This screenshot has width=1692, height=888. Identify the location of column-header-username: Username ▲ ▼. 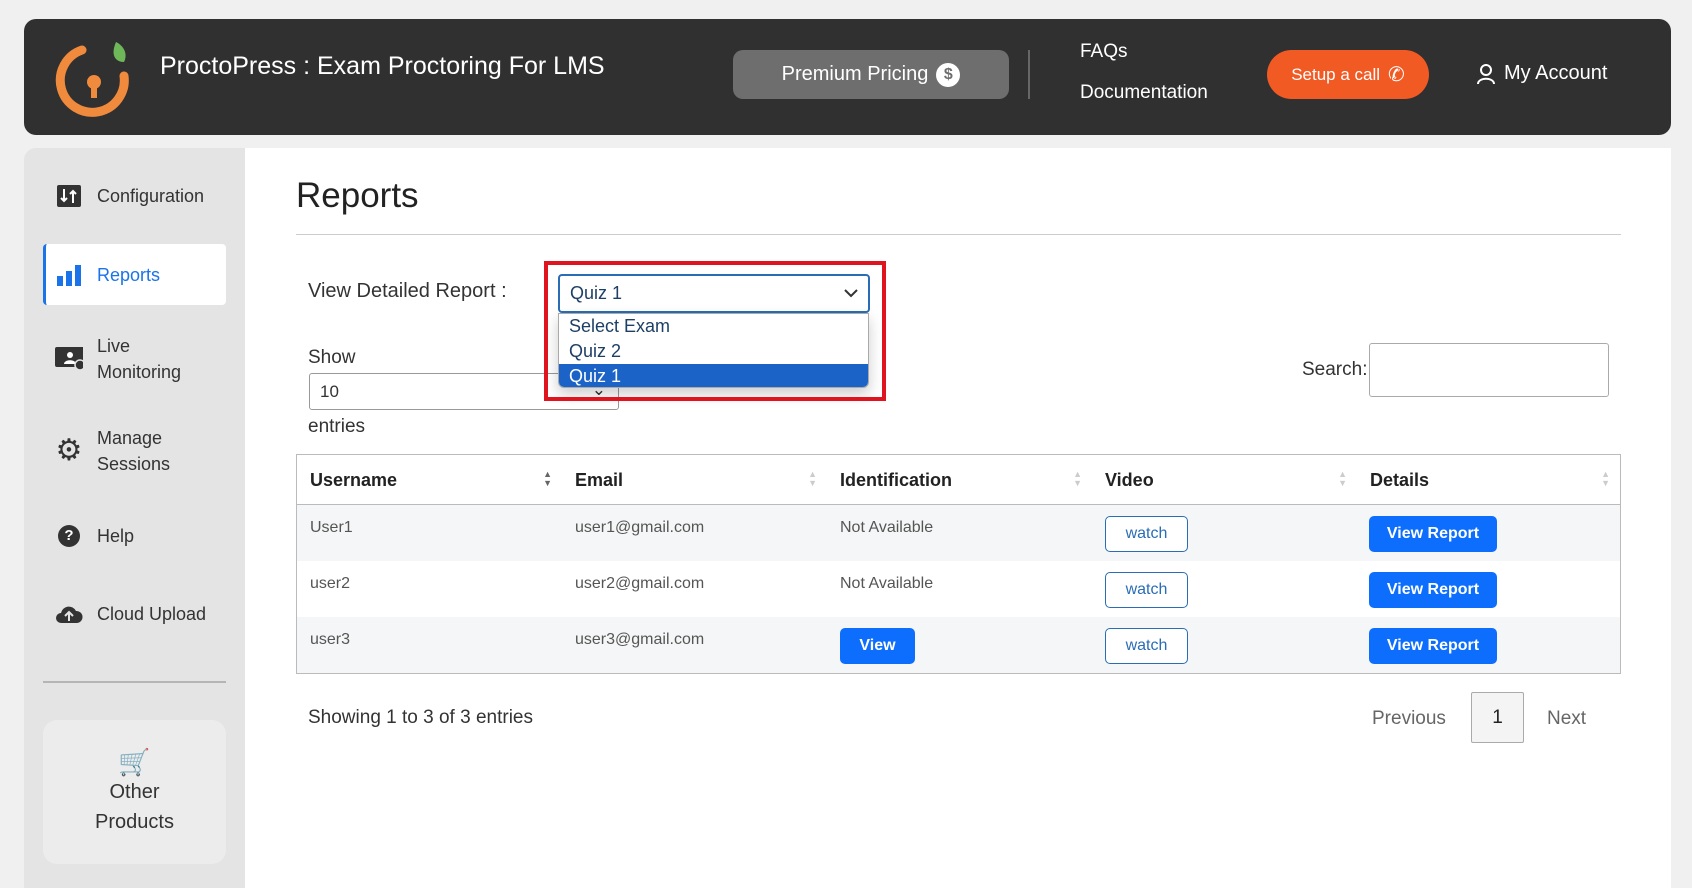
(429, 480).